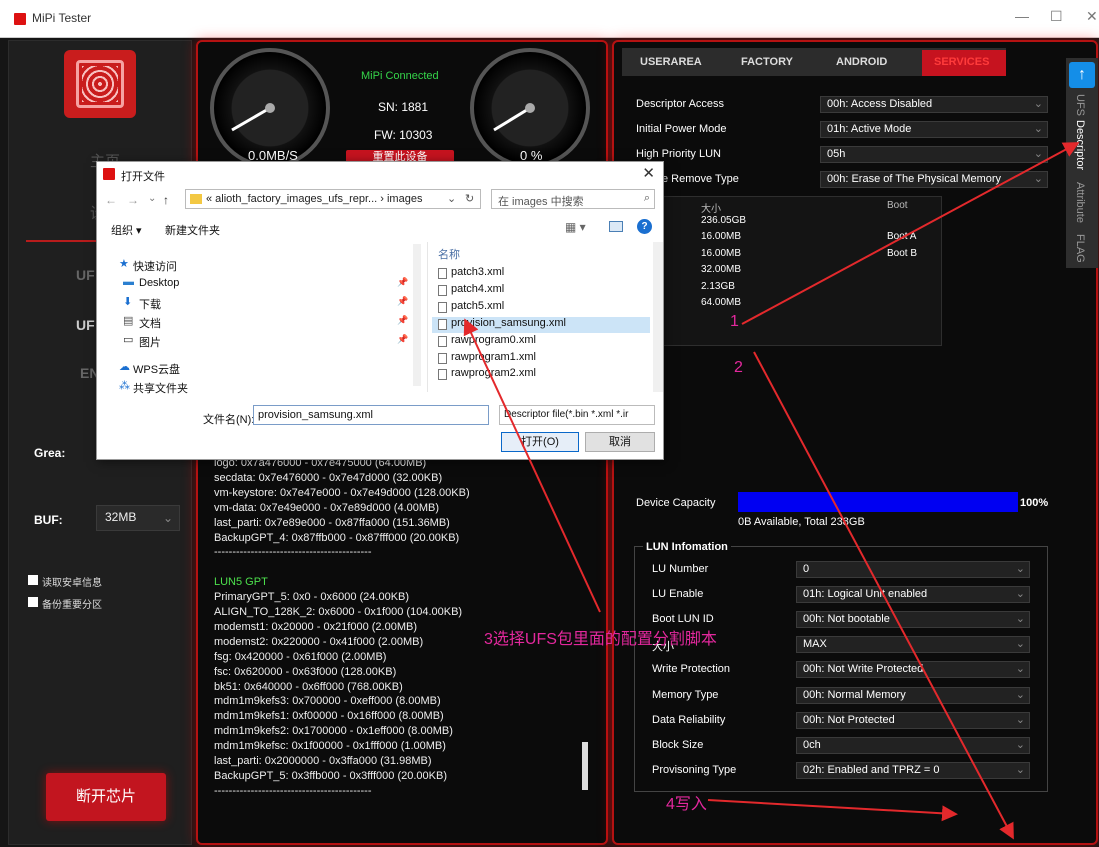 The height and width of the screenshot is (847, 1099). I want to click on file-item: rawprogram2.xml, so click(541, 375).